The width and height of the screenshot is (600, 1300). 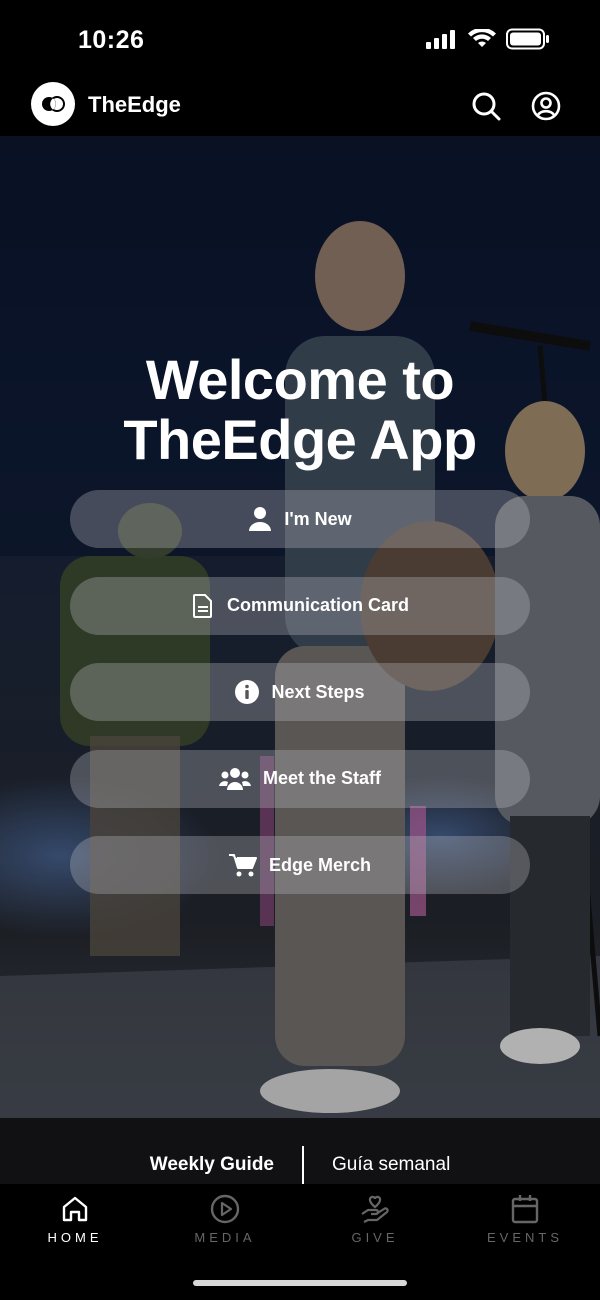 What do you see at coordinates (300, 1283) in the screenshot?
I see `home-indicator` at bounding box center [300, 1283].